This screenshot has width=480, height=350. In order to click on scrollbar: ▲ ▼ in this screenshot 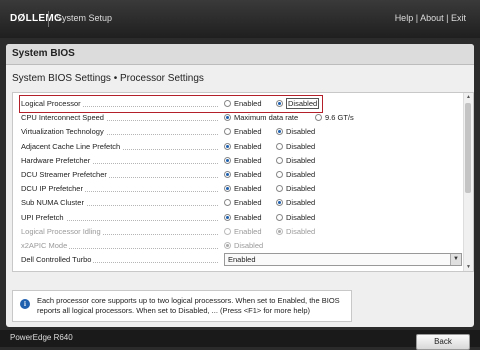, I will do `click(468, 182)`.